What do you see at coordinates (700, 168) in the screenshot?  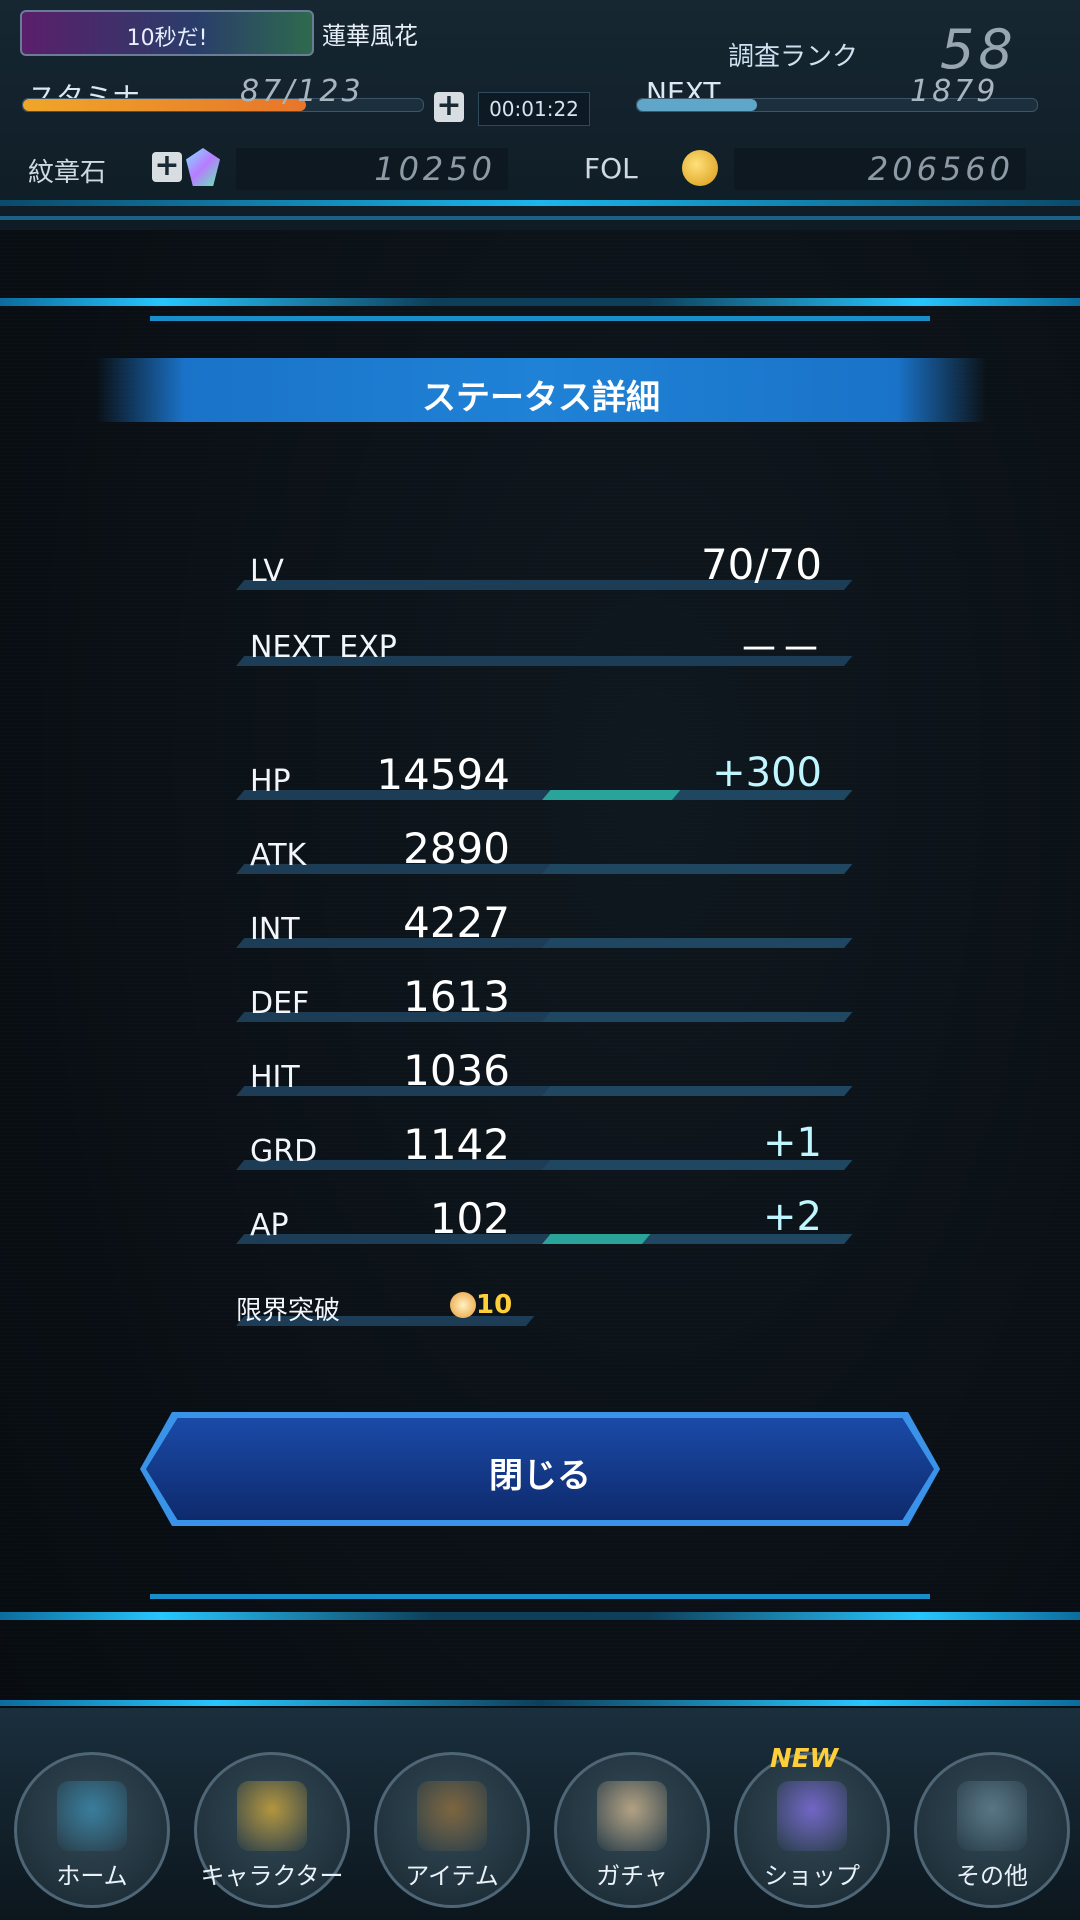 I see `coin-icon` at bounding box center [700, 168].